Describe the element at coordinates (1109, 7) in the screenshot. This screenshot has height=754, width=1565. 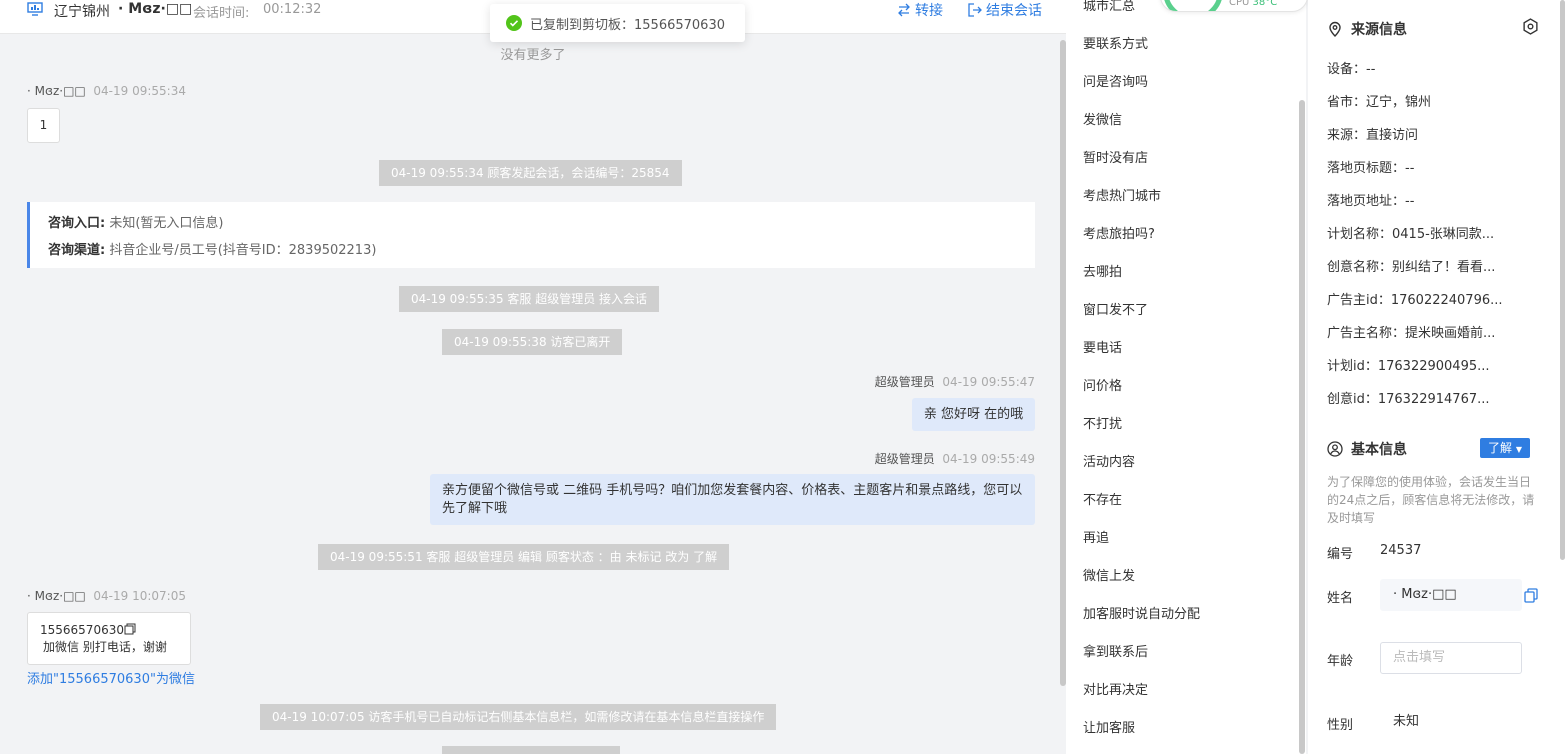
I see `quick-reply-item: 城市汇总` at that location.